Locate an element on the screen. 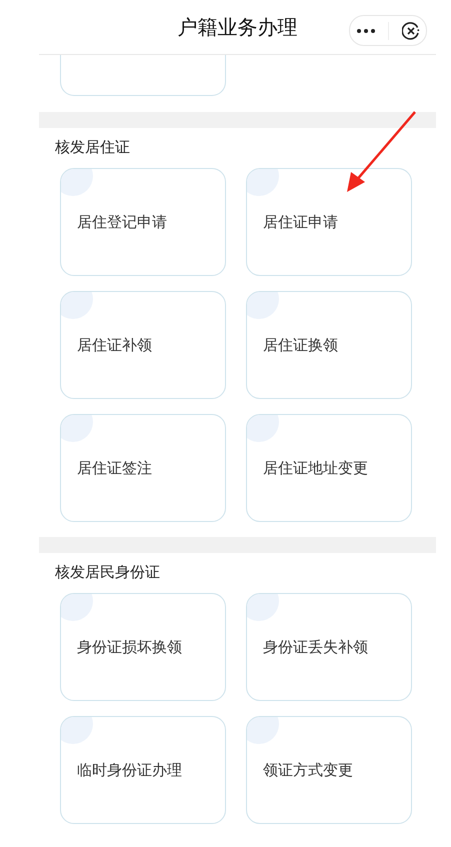 This screenshot has width=451, height=847. section-title: 核发居住证 is located at coordinates (92, 147).